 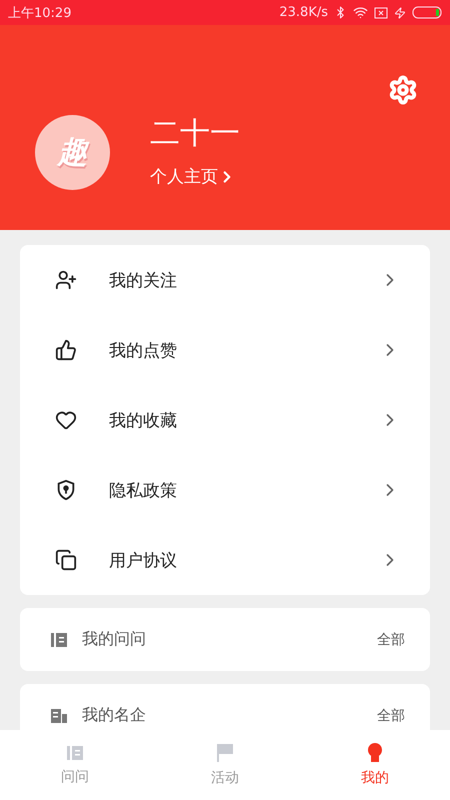 What do you see at coordinates (360, 12) in the screenshot?
I see `wifi-icon` at bounding box center [360, 12].